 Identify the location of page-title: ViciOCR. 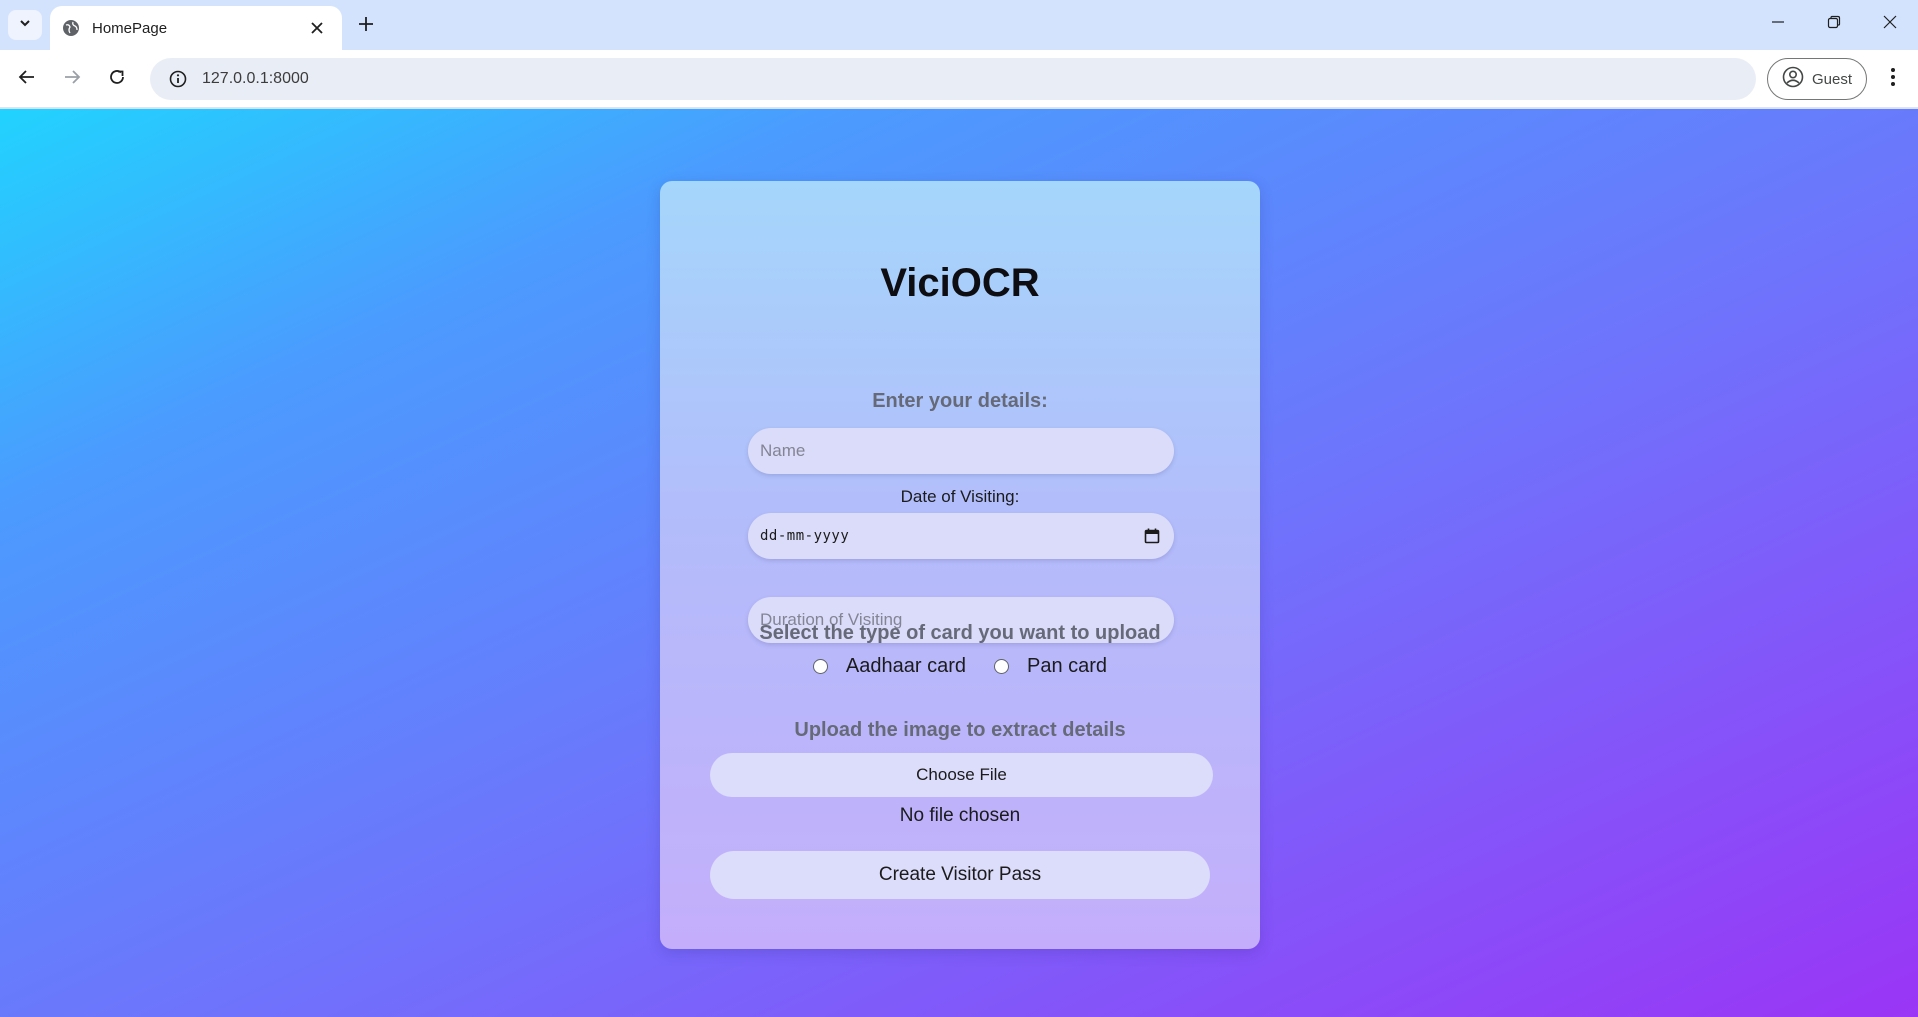
(960, 283).